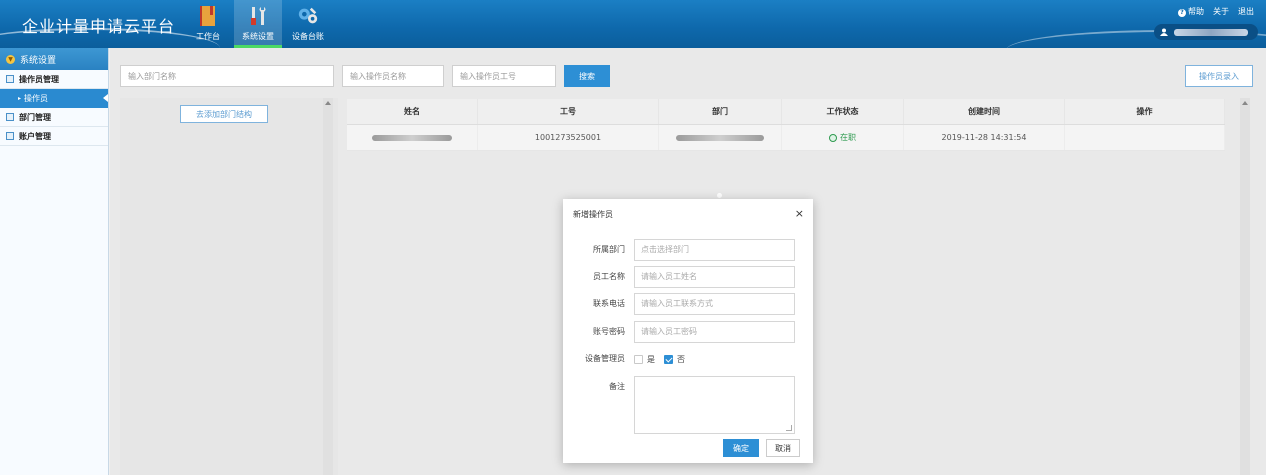 The width and height of the screenshot is (1266, 475). Describe the element at coordinates (714, 405) in the screenshot. I see `remark-textarea` at that location.